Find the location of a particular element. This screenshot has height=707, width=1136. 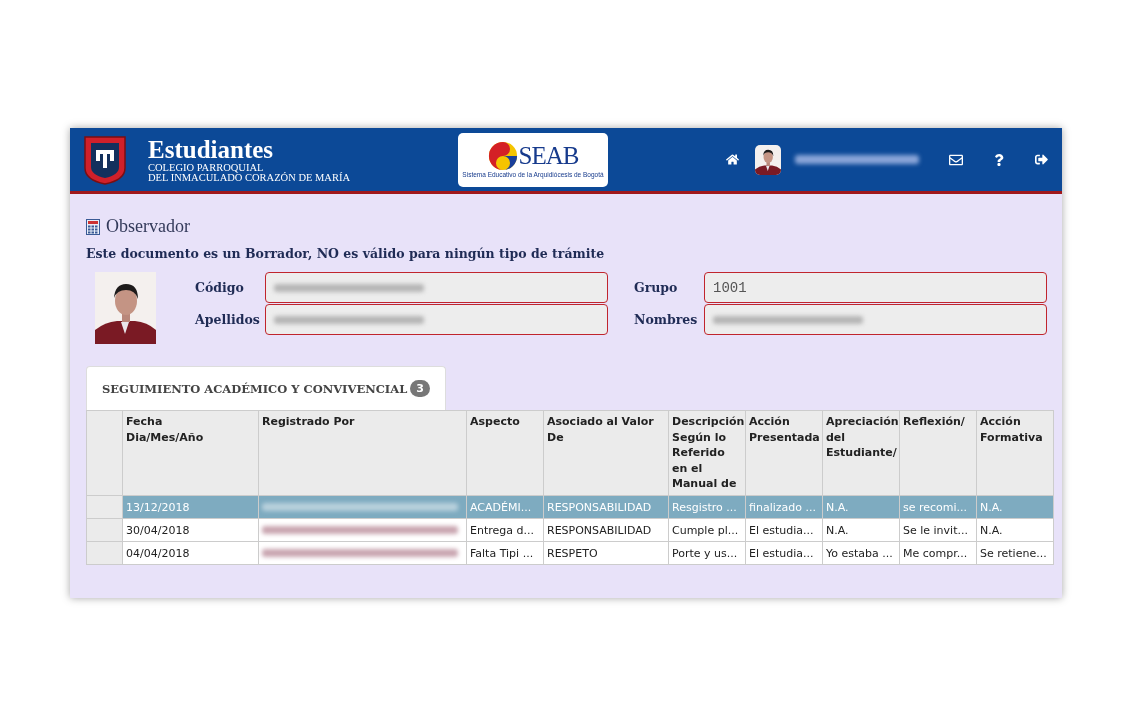

field-label: Nombres is located at coordinates (666, 319).